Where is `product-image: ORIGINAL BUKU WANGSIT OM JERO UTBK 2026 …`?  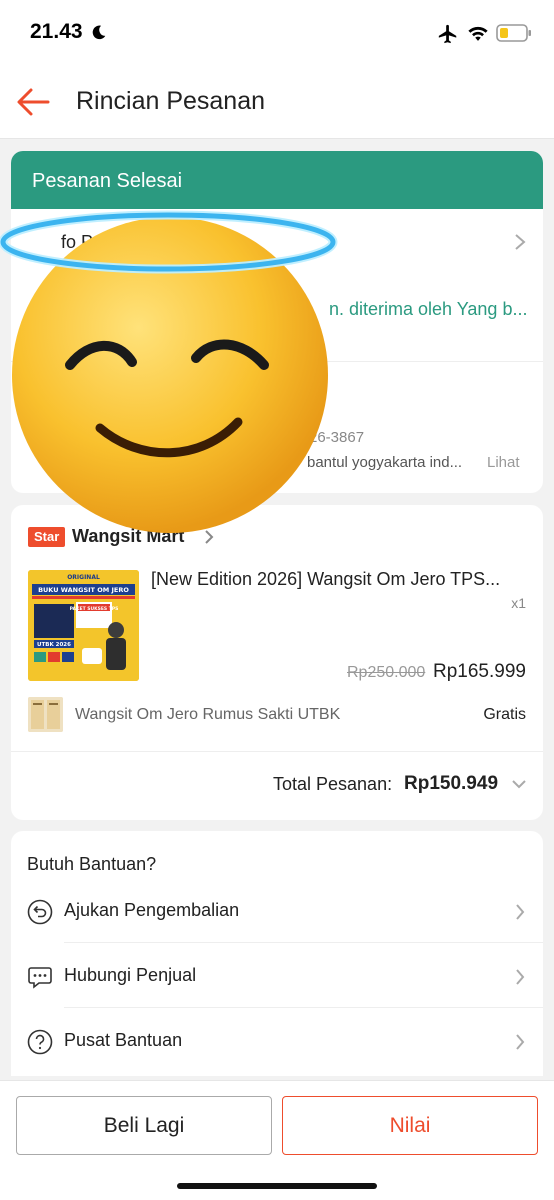 product-image: ORIGINAL BUKU WANGSIT OM JERO UTBK 2026 … is located at coordinates (83, 625).